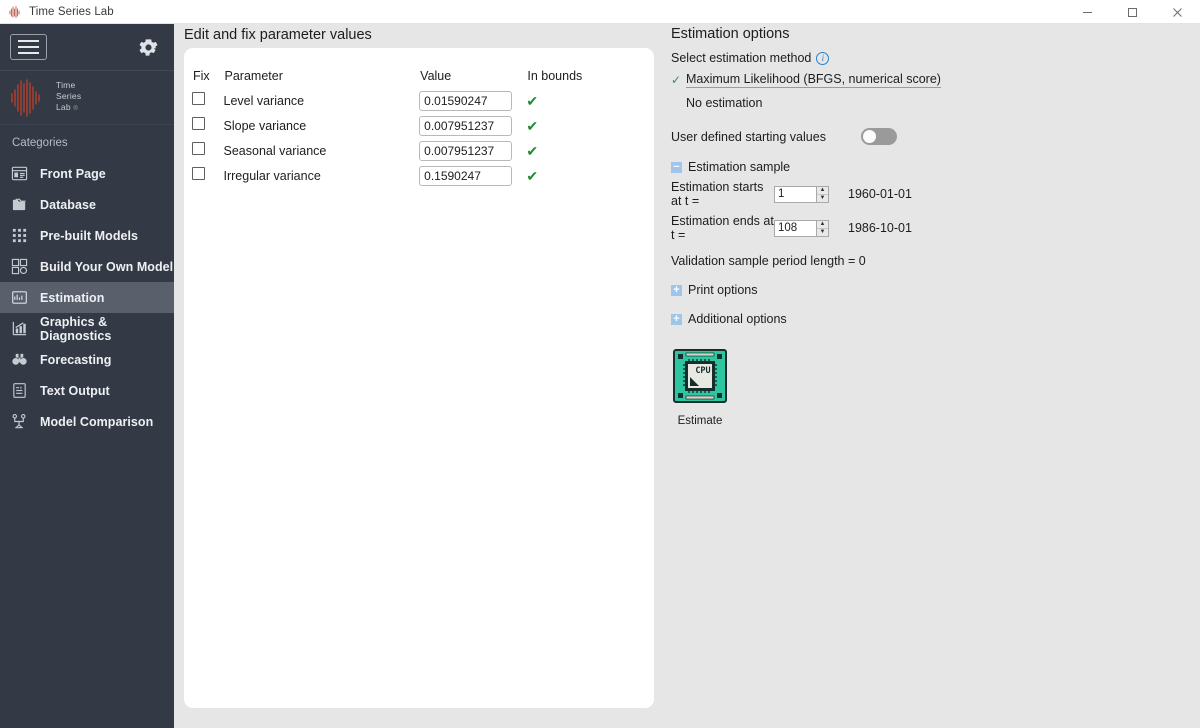  Describe the element at coordinates (19, 205) in the screenshot. I see `database-icon` at that location.